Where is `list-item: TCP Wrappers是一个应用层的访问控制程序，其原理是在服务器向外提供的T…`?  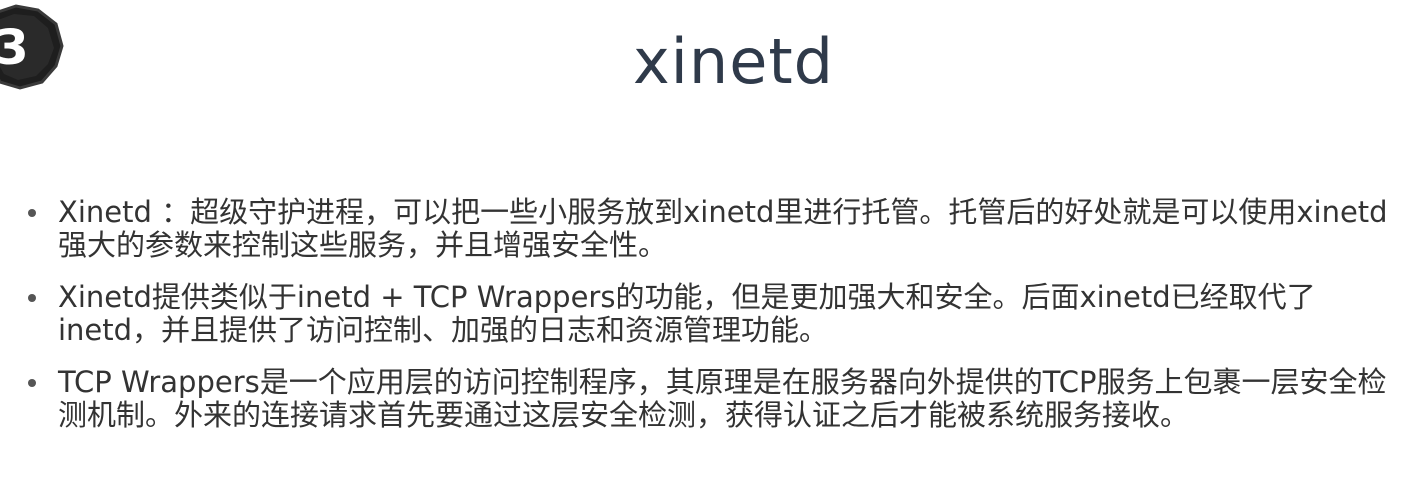 list-item: TCP Wrappers是一个应用层的访问控制程序，其原理是在服务器向外提供的T… is located at coordinates (711, 399).